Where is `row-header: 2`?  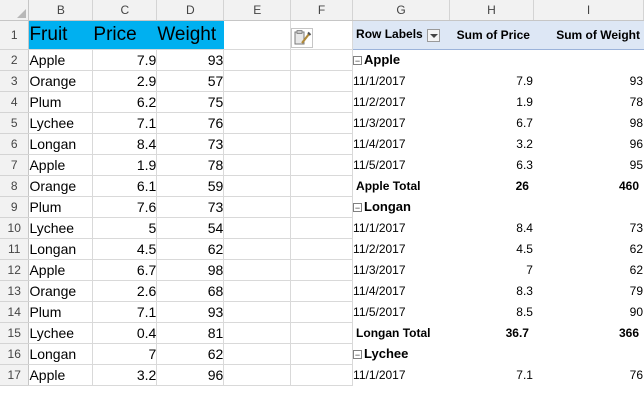 row-header: 2 is located at coordinates (15, 60).